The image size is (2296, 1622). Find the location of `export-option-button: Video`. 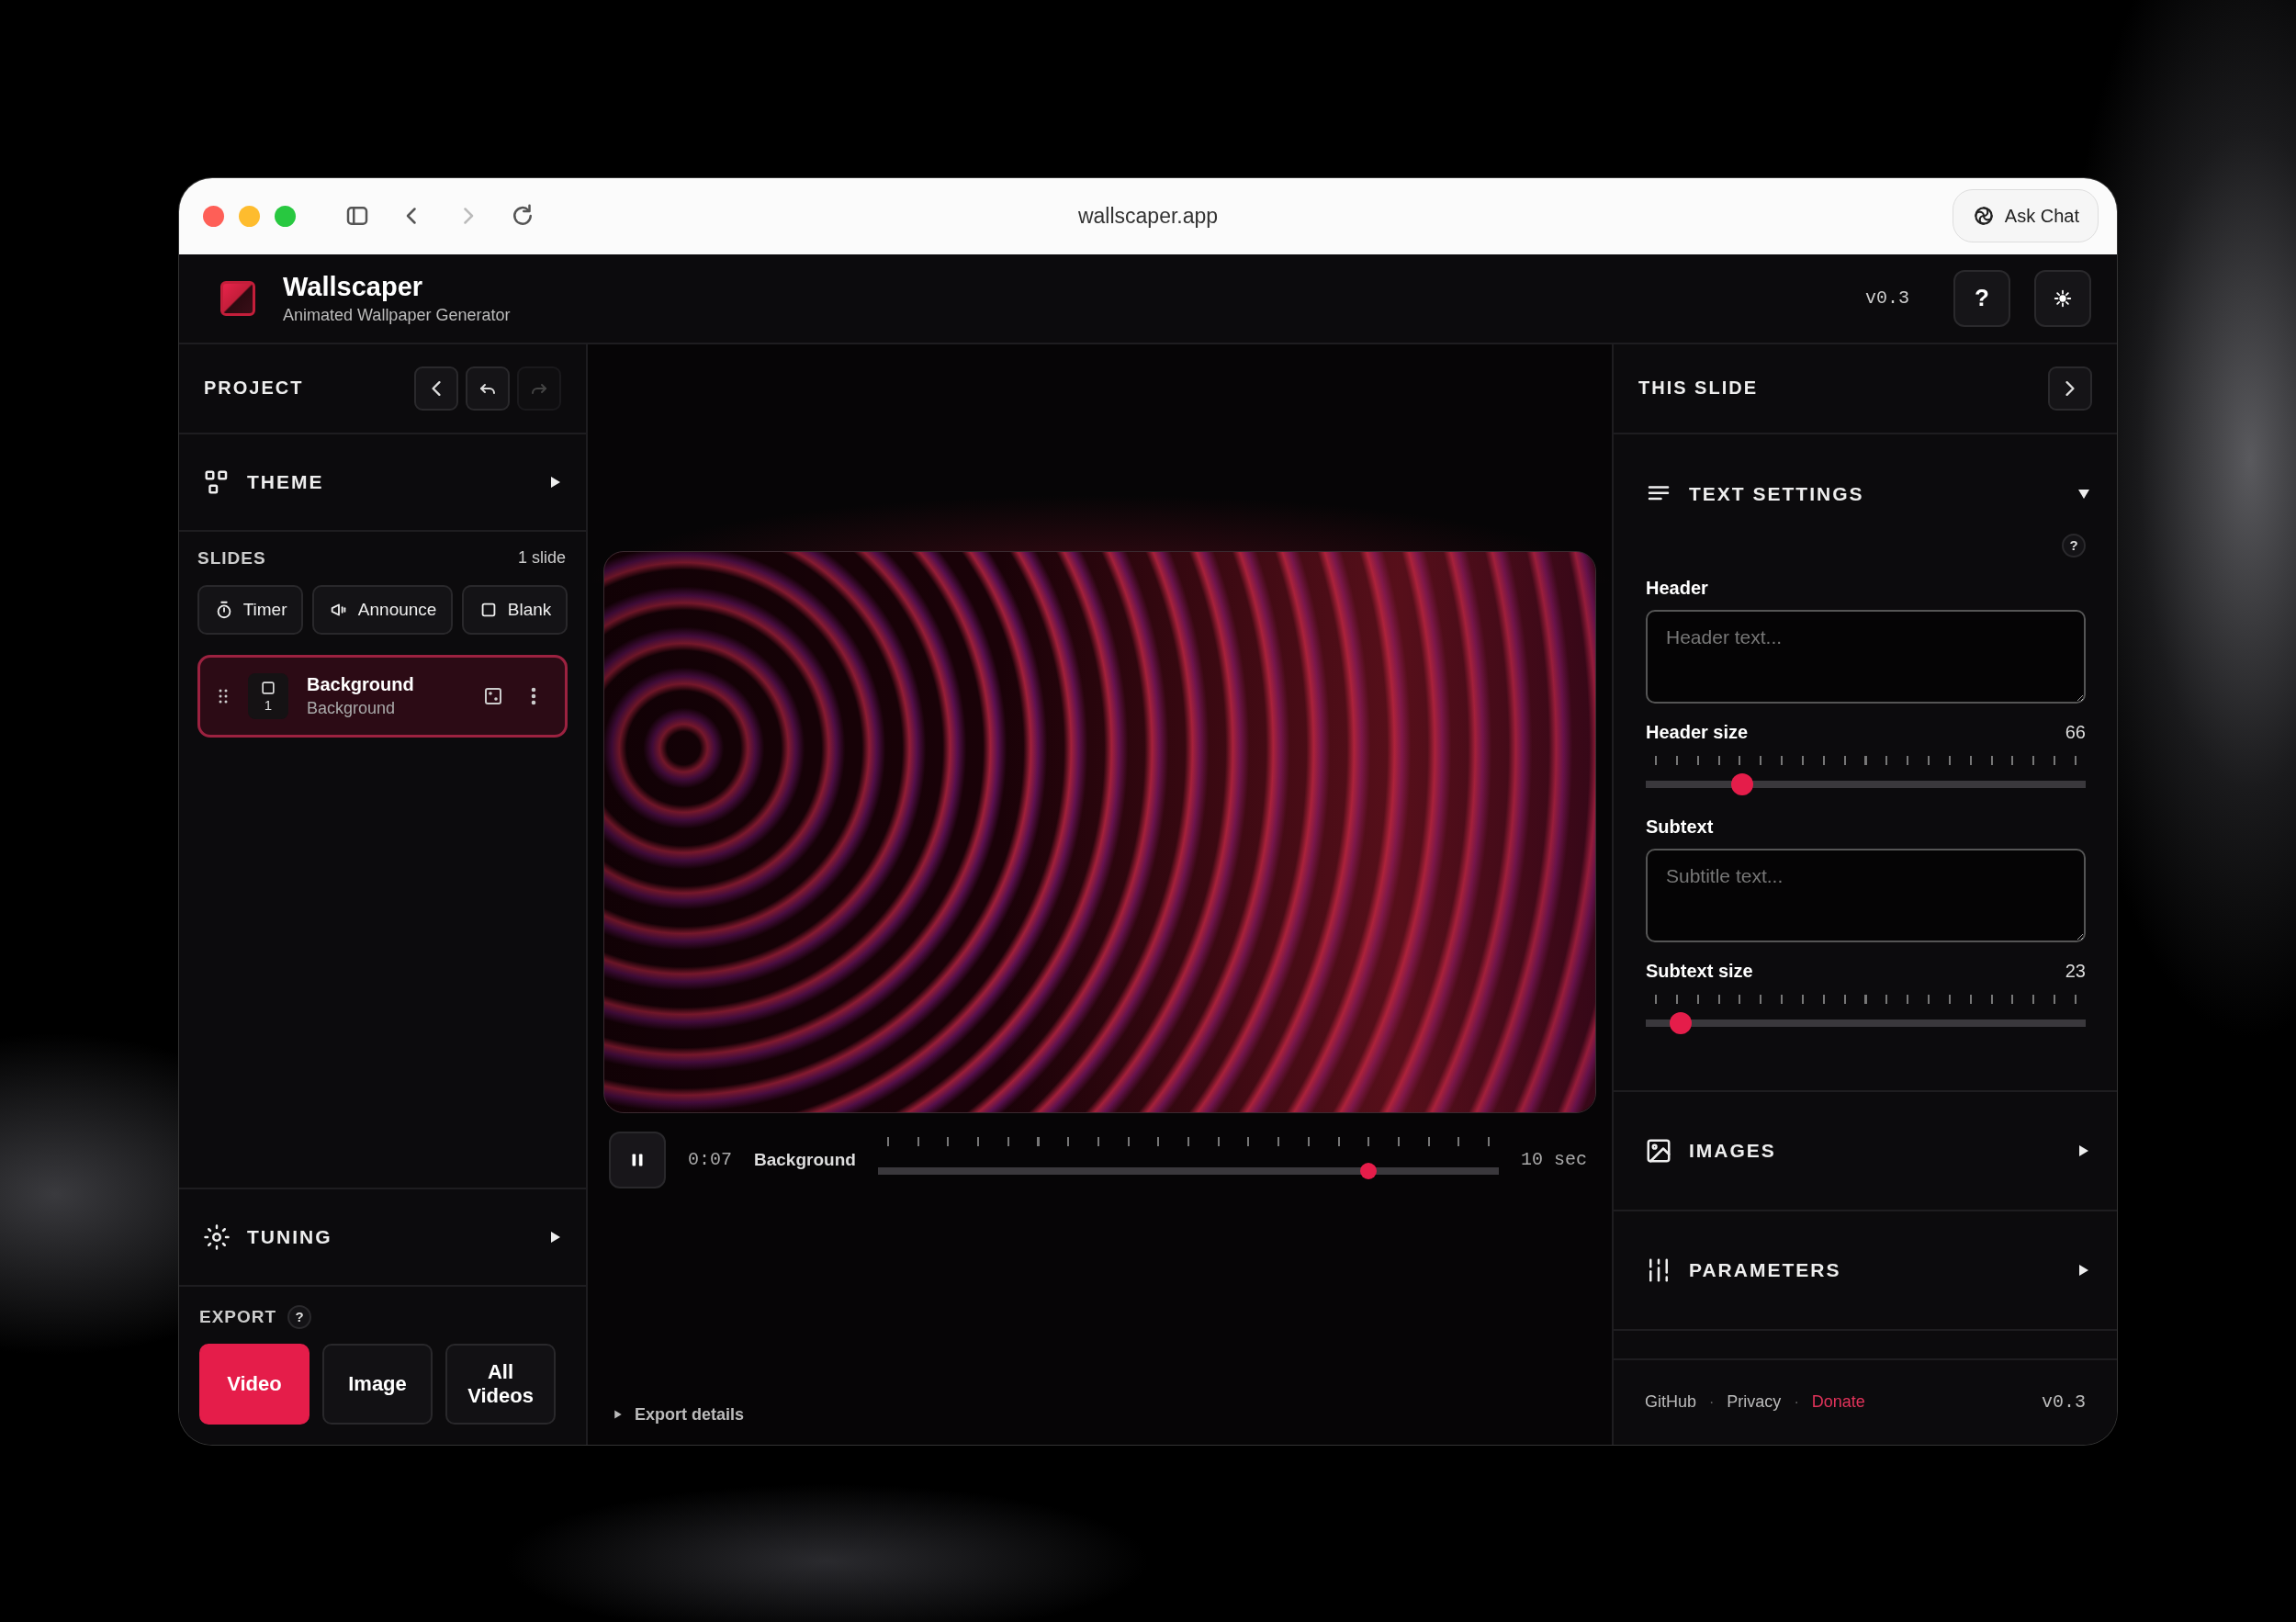

export-option-button: Video is located at coordinates (254, 1384).